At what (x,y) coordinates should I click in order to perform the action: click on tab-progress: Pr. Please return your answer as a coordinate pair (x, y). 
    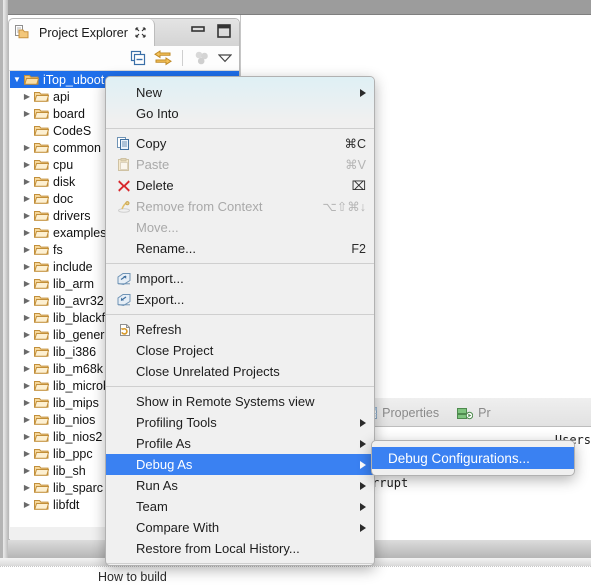
    Looking at the image, I should click on (474, 413).